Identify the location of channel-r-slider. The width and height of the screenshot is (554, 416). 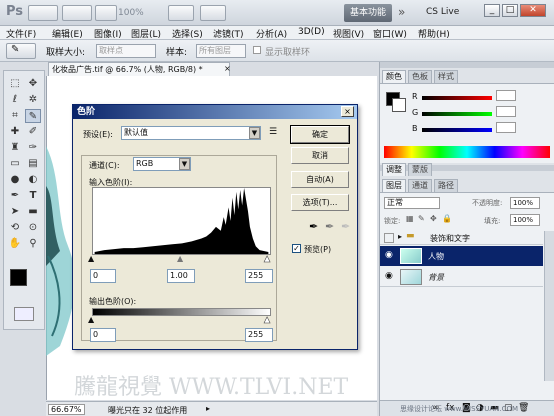
(457, 98).